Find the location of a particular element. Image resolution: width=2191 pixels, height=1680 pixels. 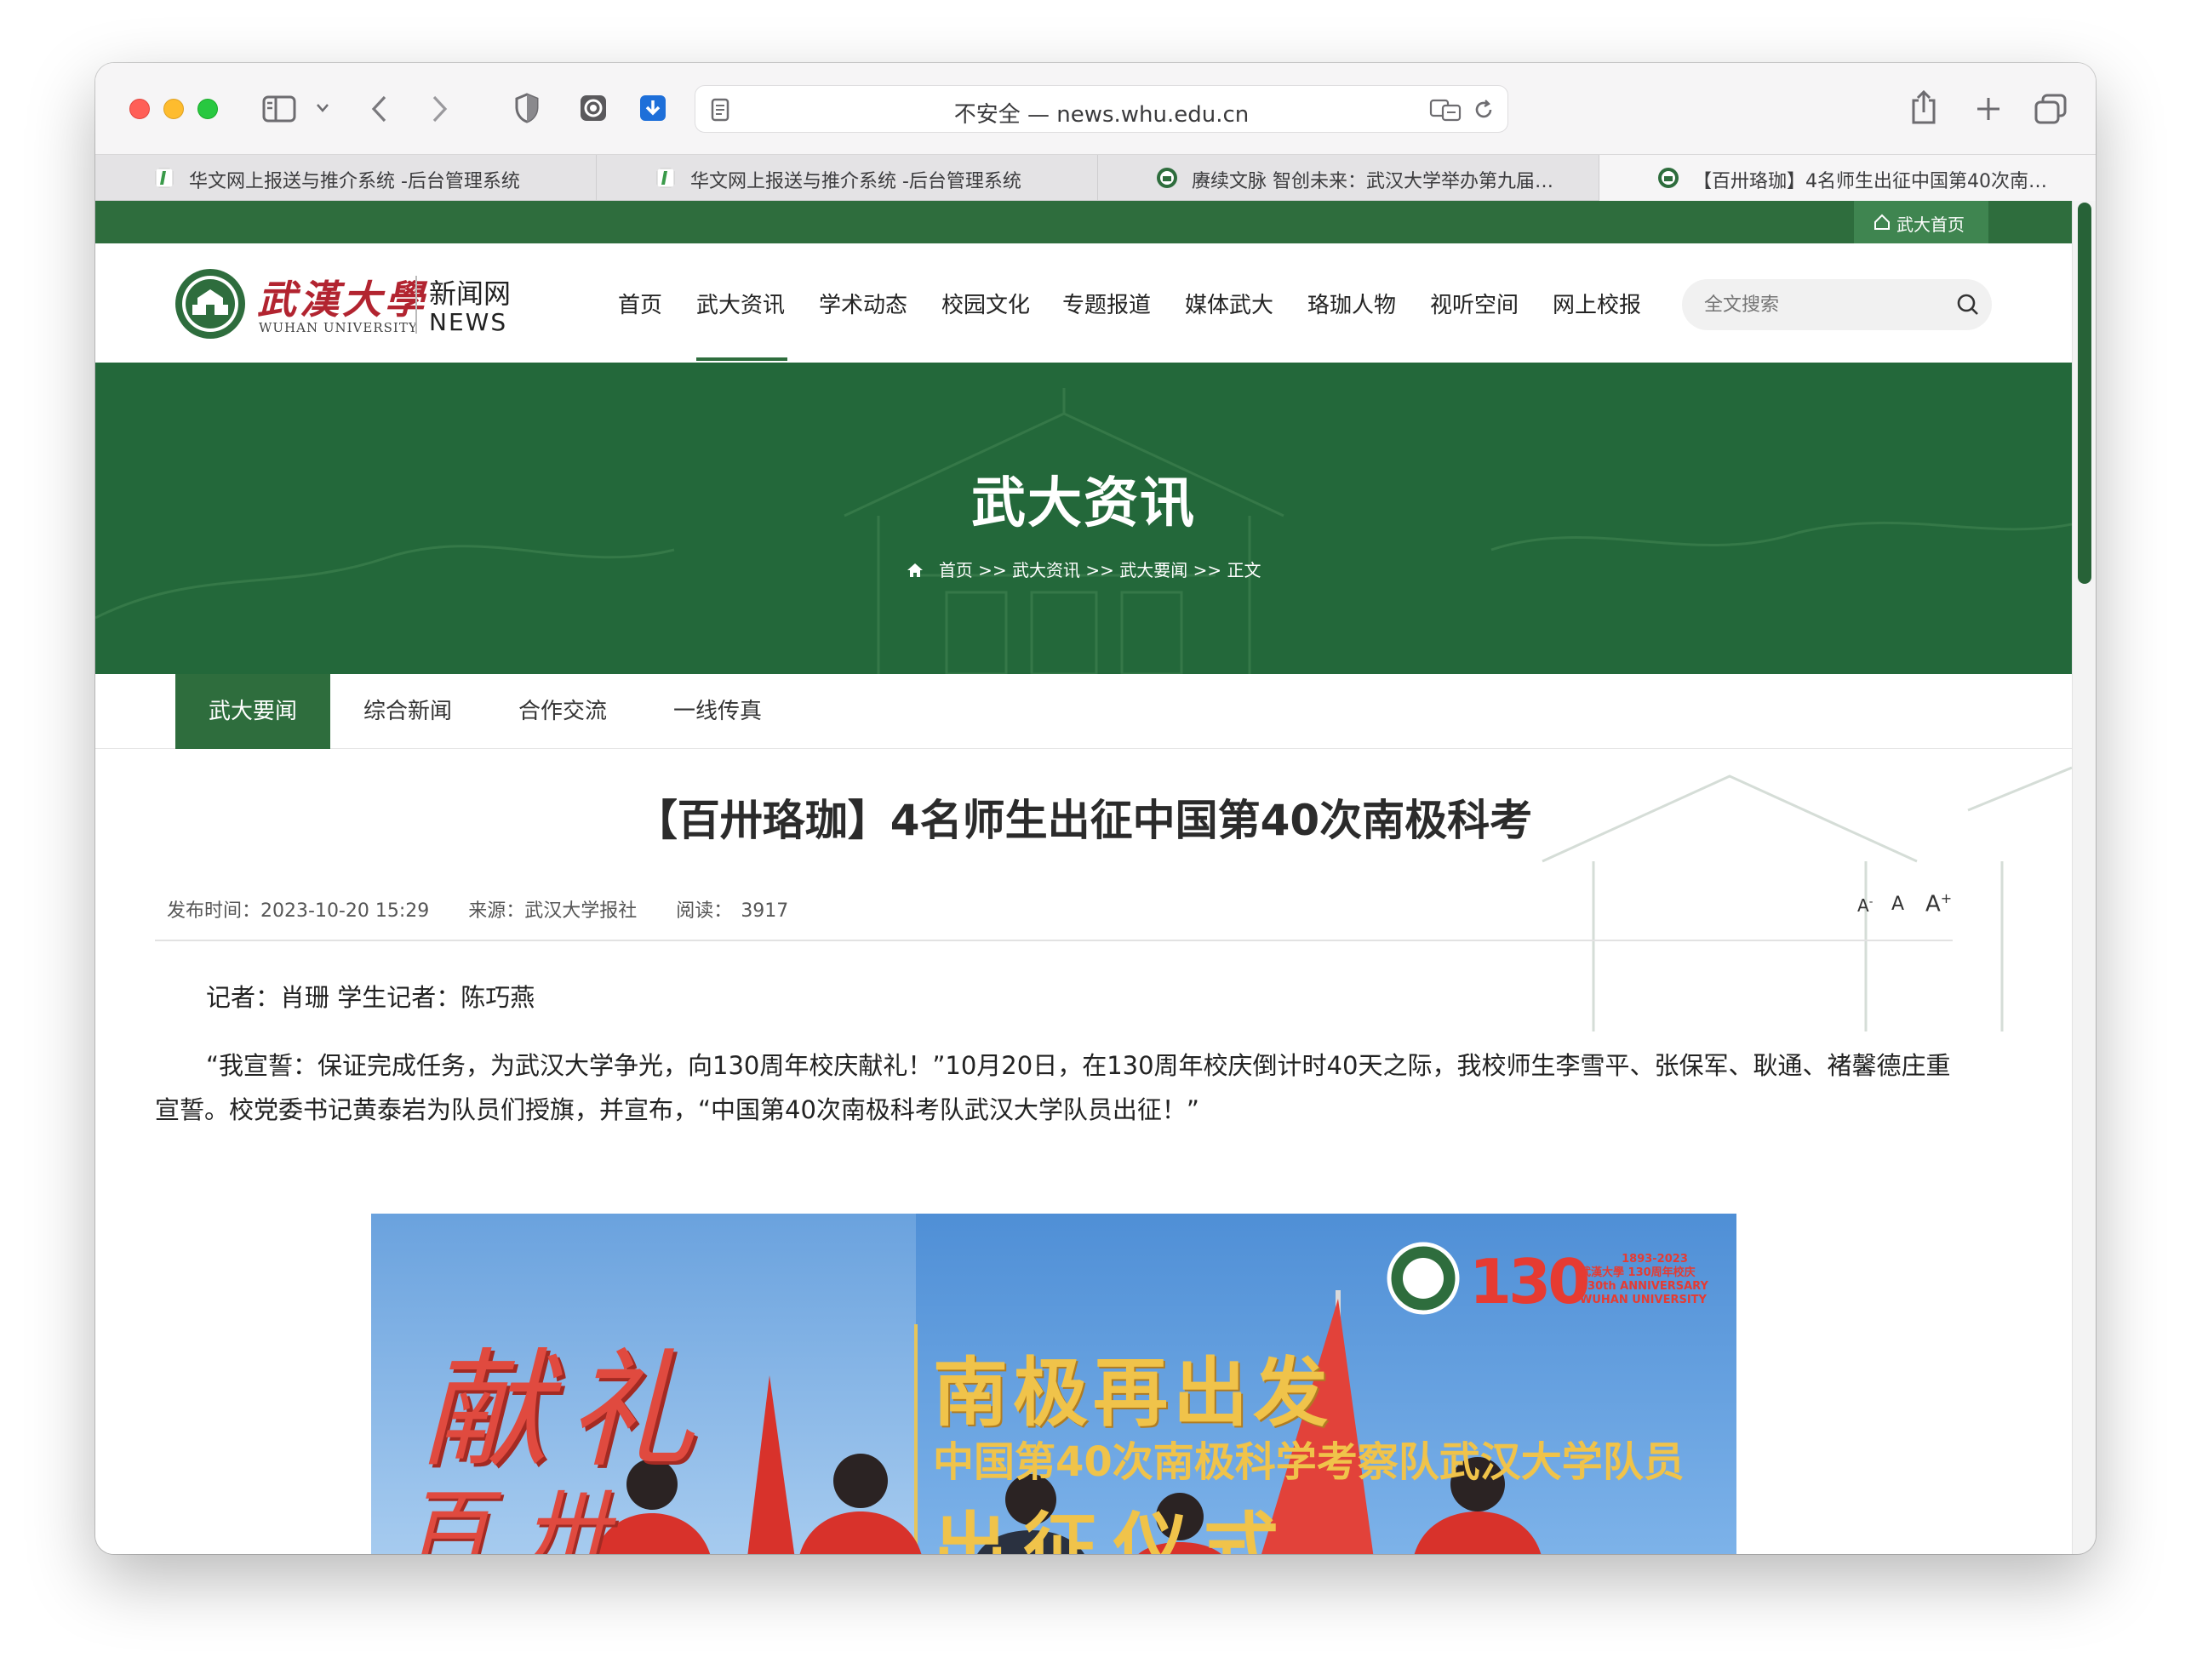

photo-banner-line1: 南极再出发 is located at coordinates (1133, 1392).